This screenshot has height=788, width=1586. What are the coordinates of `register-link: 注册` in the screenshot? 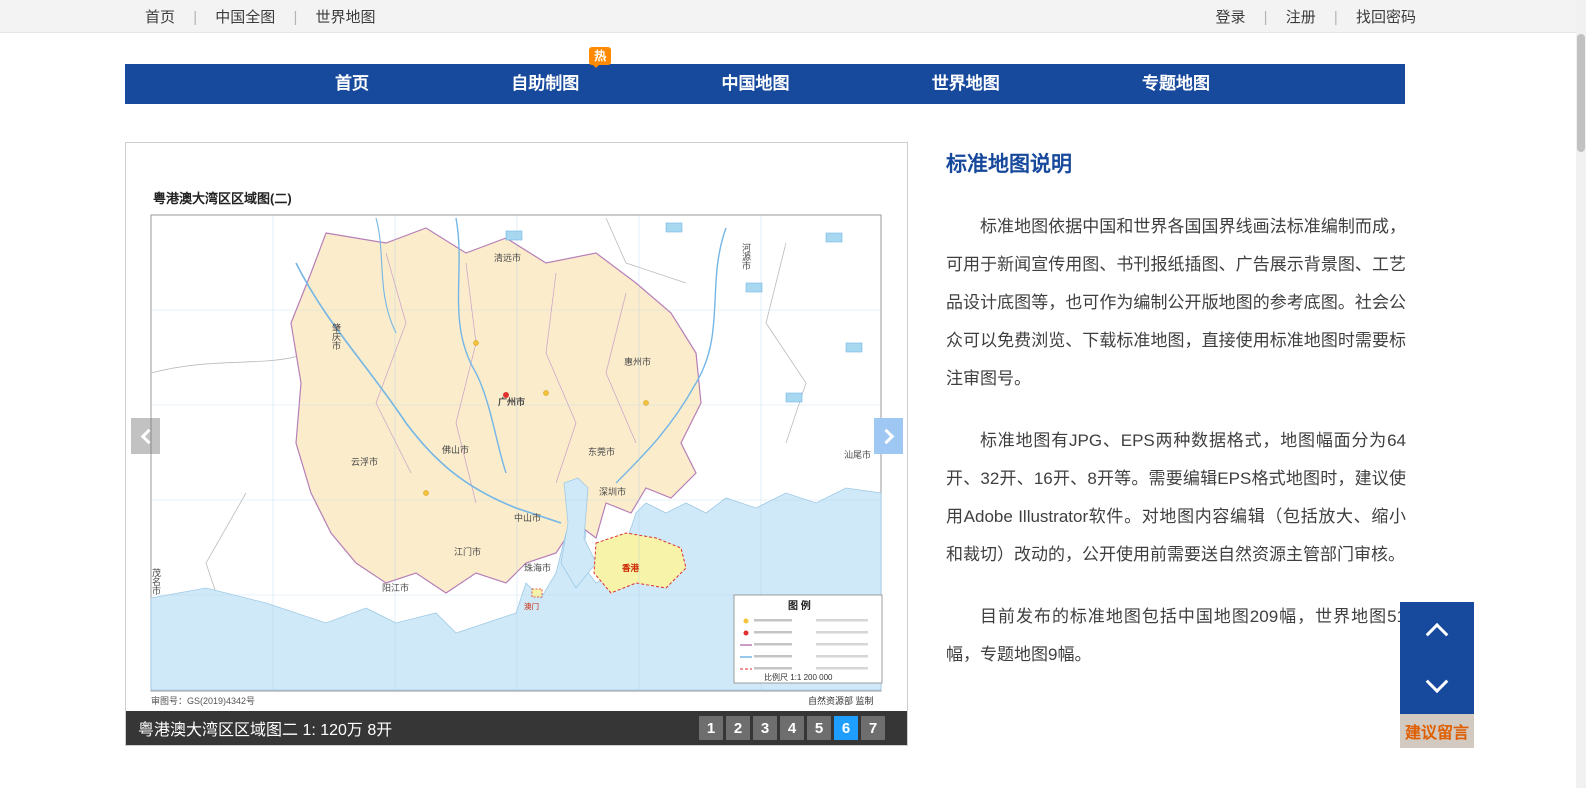 It's located at (1301, 17).